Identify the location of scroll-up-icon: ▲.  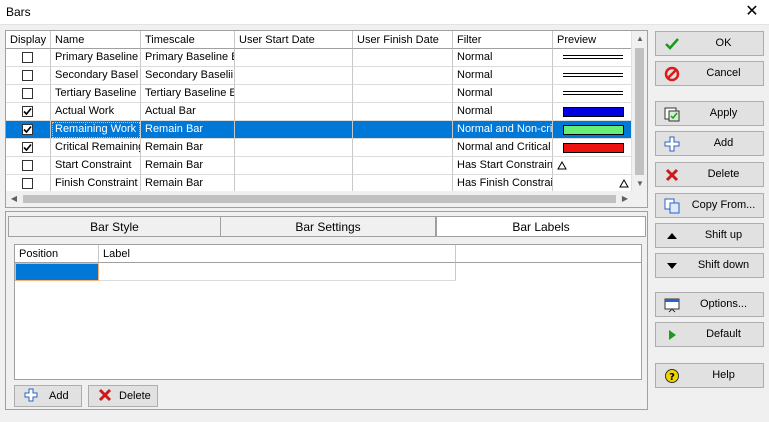
(639, 39).